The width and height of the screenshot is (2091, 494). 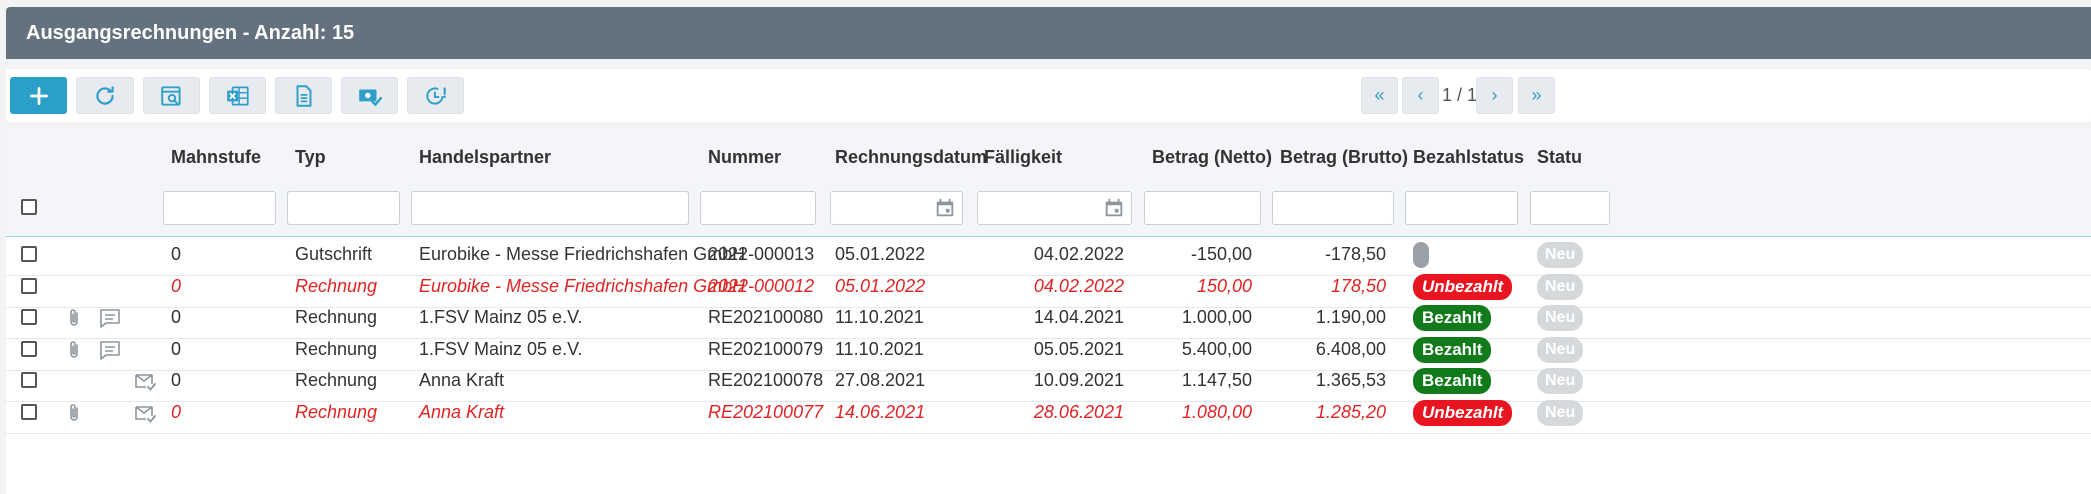 What do you see at coordinates (336, 411) in the screenshot?
I see `cell-typ: Rechnung` at bounding box center [336, 411].